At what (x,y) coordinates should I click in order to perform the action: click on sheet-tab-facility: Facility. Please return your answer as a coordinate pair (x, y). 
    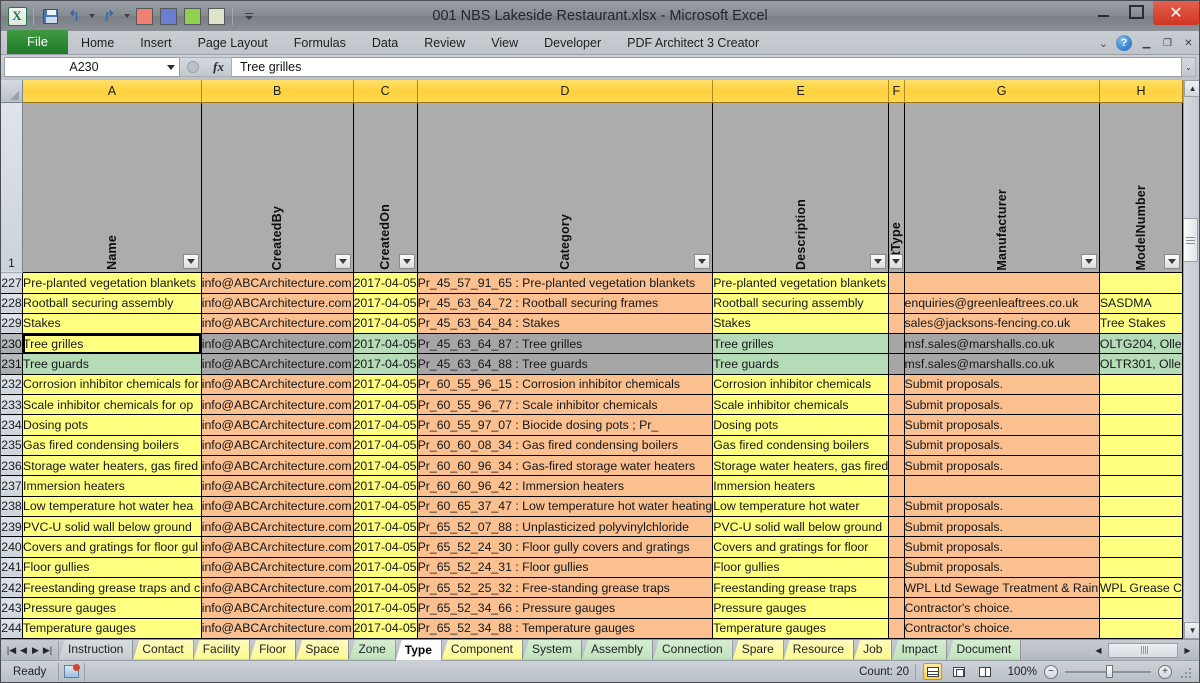
    Looking at the image, I should click on (222, 649).